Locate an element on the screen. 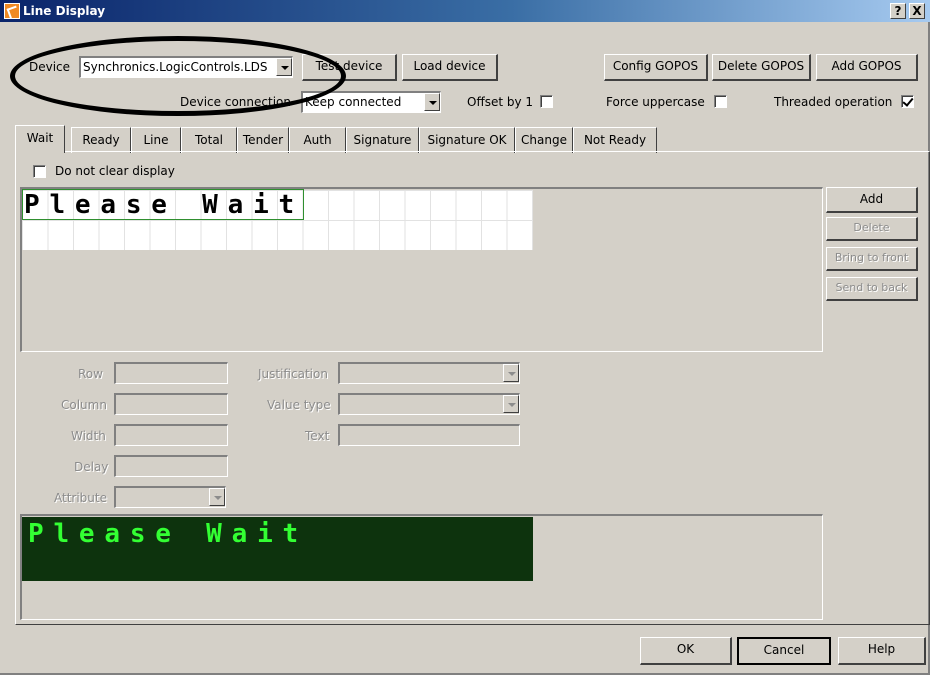 This screenshot has width=930, height=675. row-label: Row is located at coordinates (90, 374).